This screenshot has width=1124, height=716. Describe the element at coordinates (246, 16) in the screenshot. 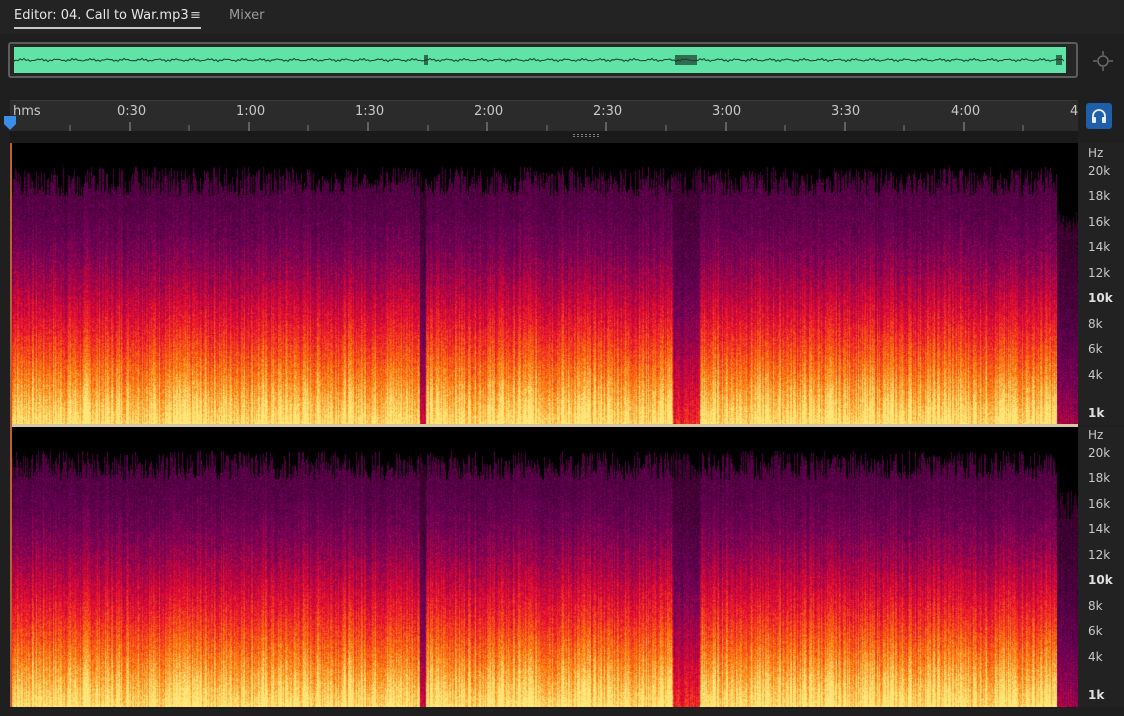

I see `tab-mixer: Mixer` at that location.